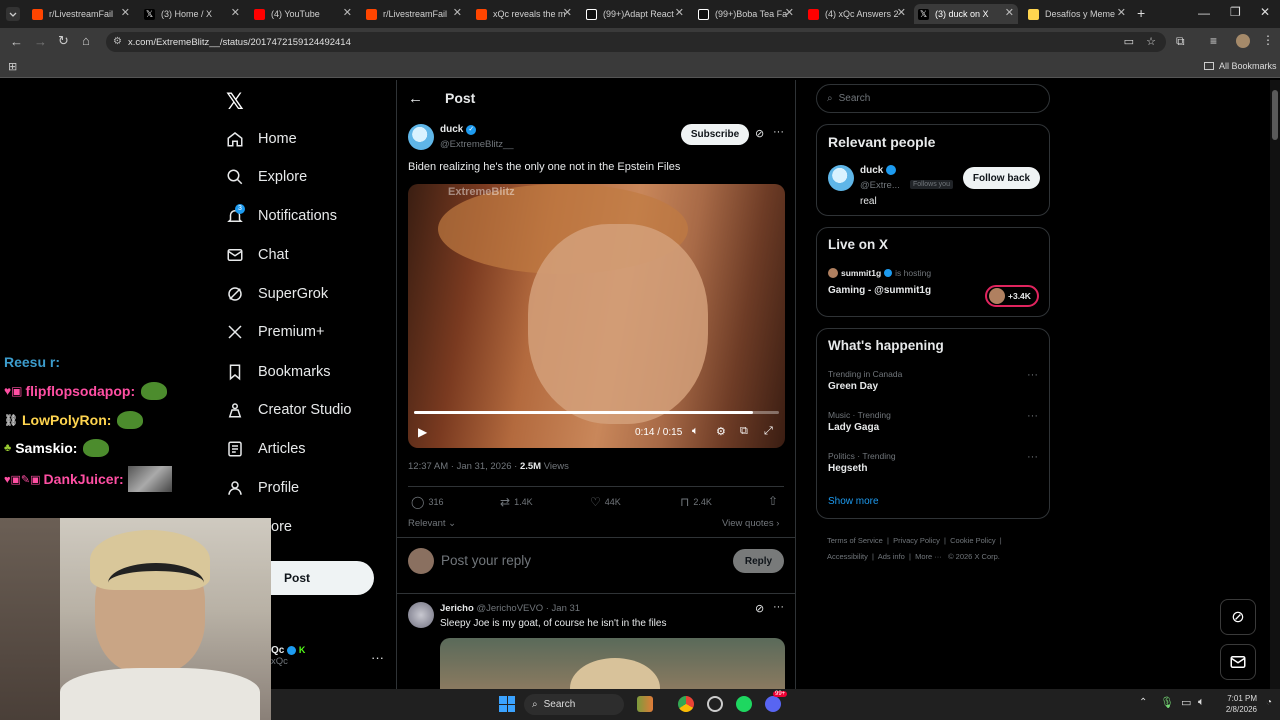  Describe the element at coordinates (477, 144) in the screenshot. I see `author-handle: @ExtremeBlitz__` at that location.